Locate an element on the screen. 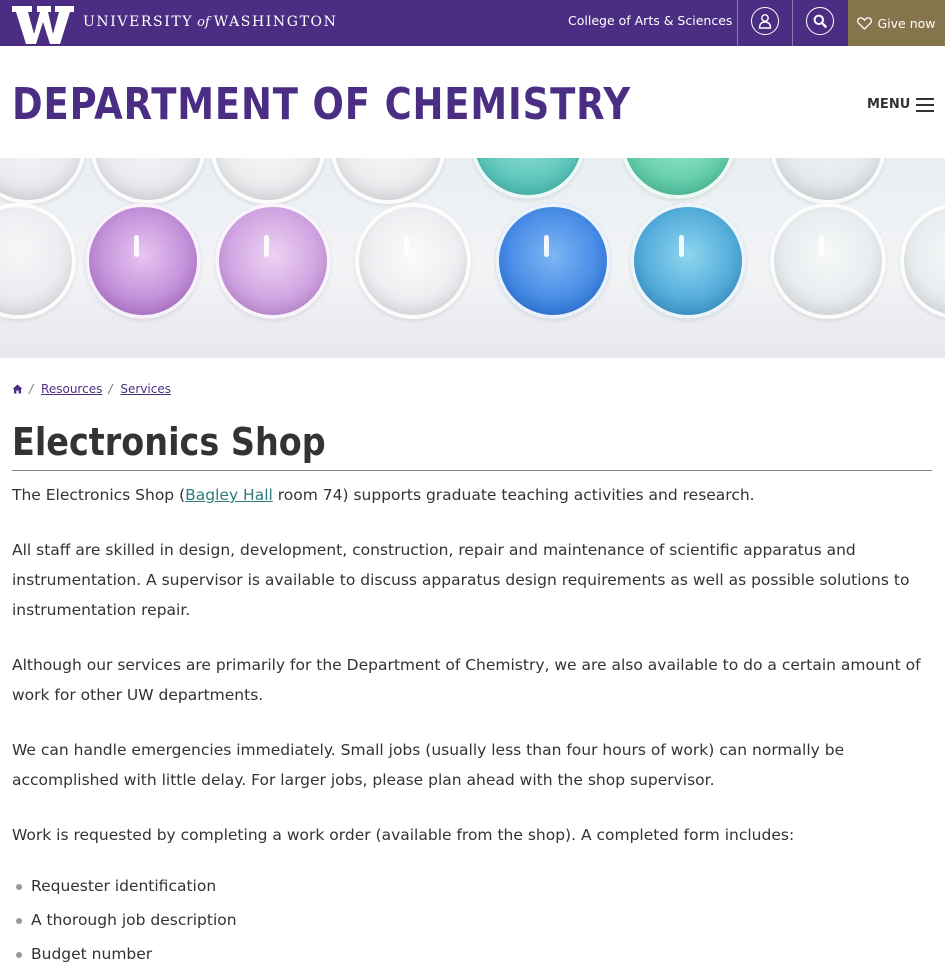 The image size is (945, 971). search-icon is located at coordinates (820, 21).